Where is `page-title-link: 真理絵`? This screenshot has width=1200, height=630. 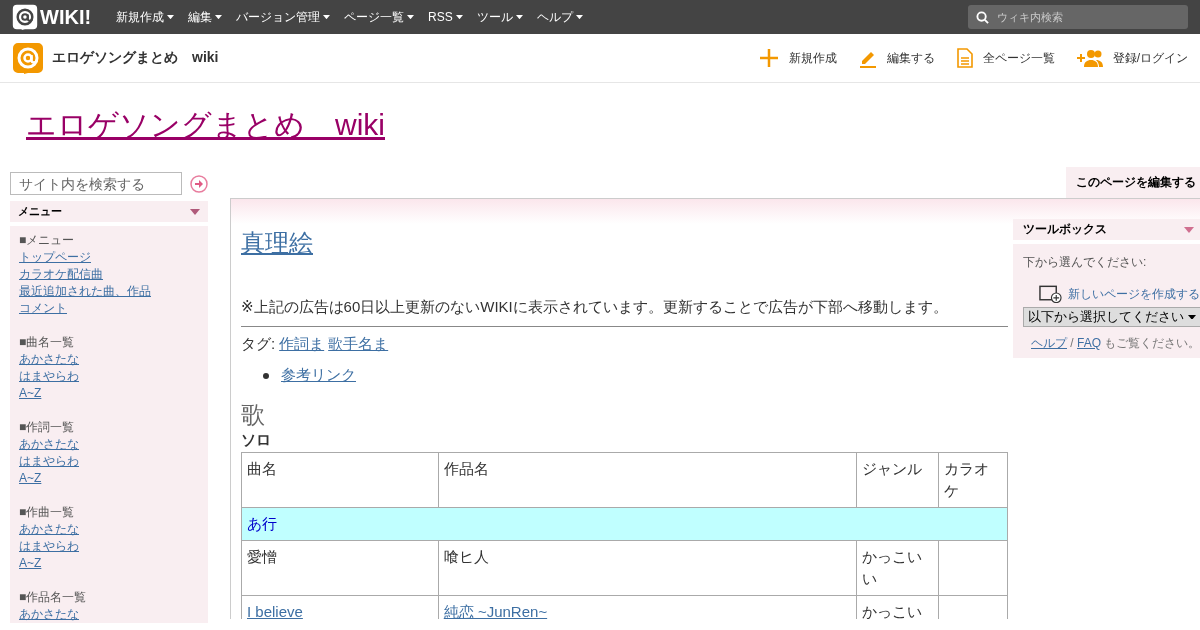 page-title-link: 真理絵 is located at coordinates (277, 243).